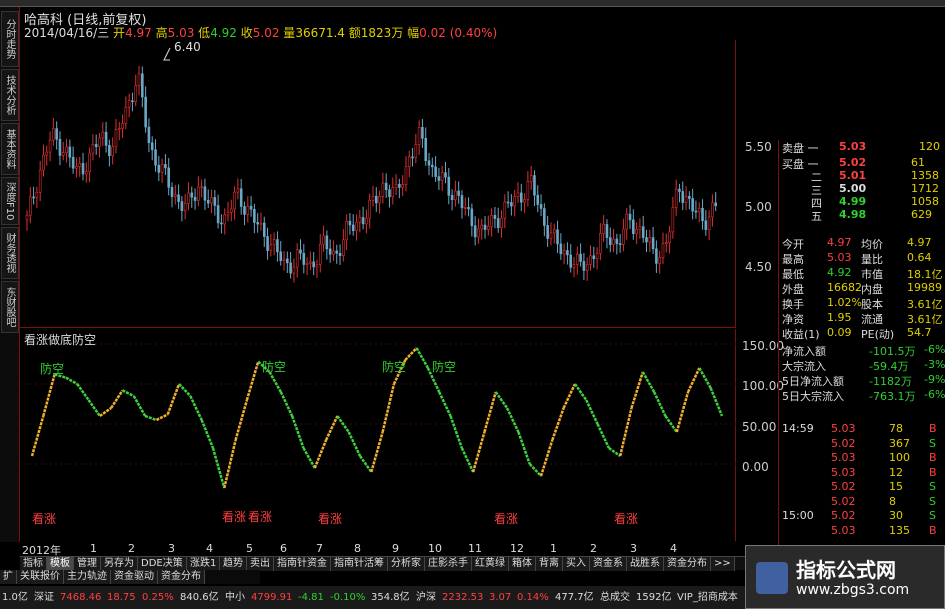 The width and height of the screenshot is (945, 609). What do you see at coordinates (490, 564) in the screenshot?
I see `indicator-tab: 红黄绿` at bounding box center [490, 564].